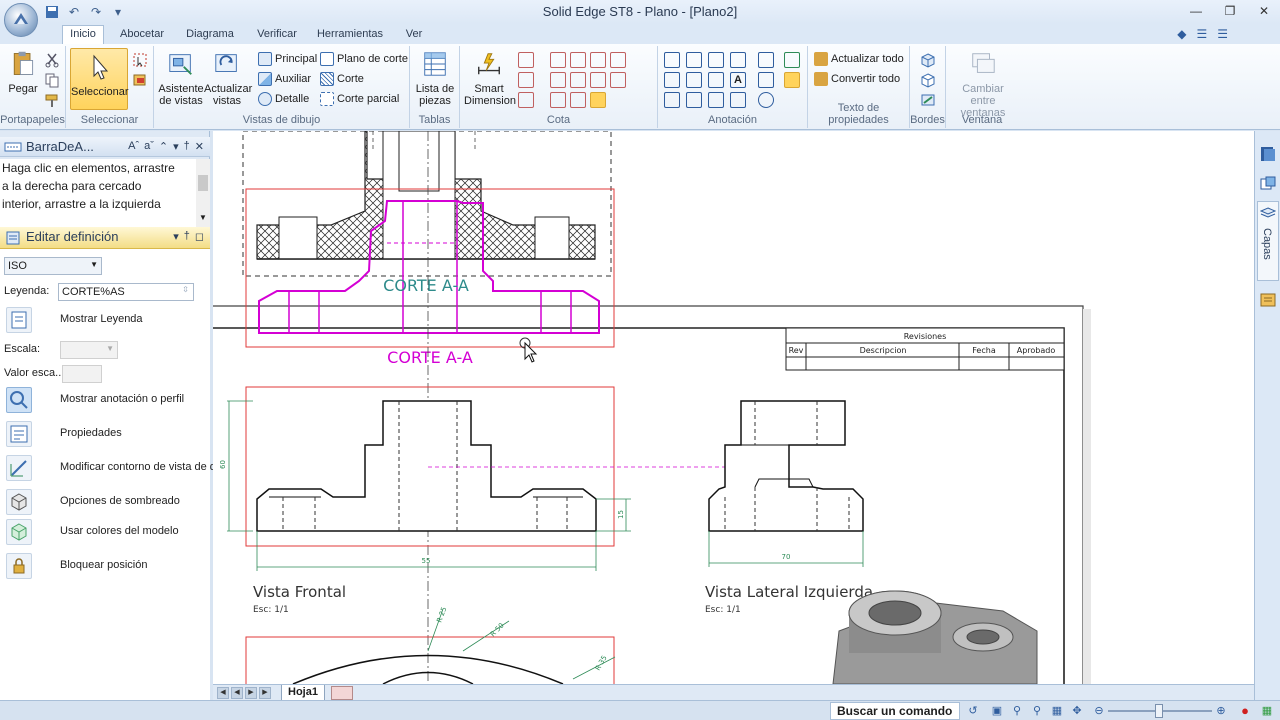 The image size is (1280, 720). Describe the element at coordinates (738, 100) in the screenshot. I see `bolt-hole-icon` at that location.